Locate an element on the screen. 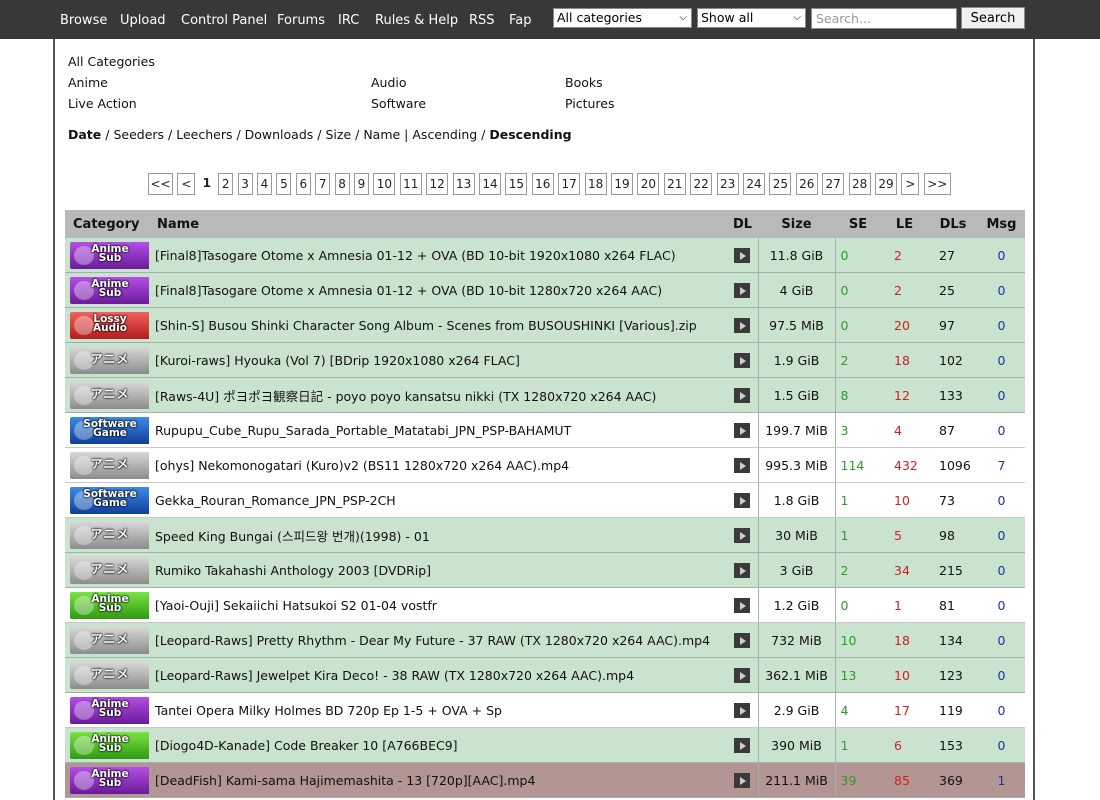 The image size is (1100, 800). pager-page-link: 5 is located at coordinates (284, 184).